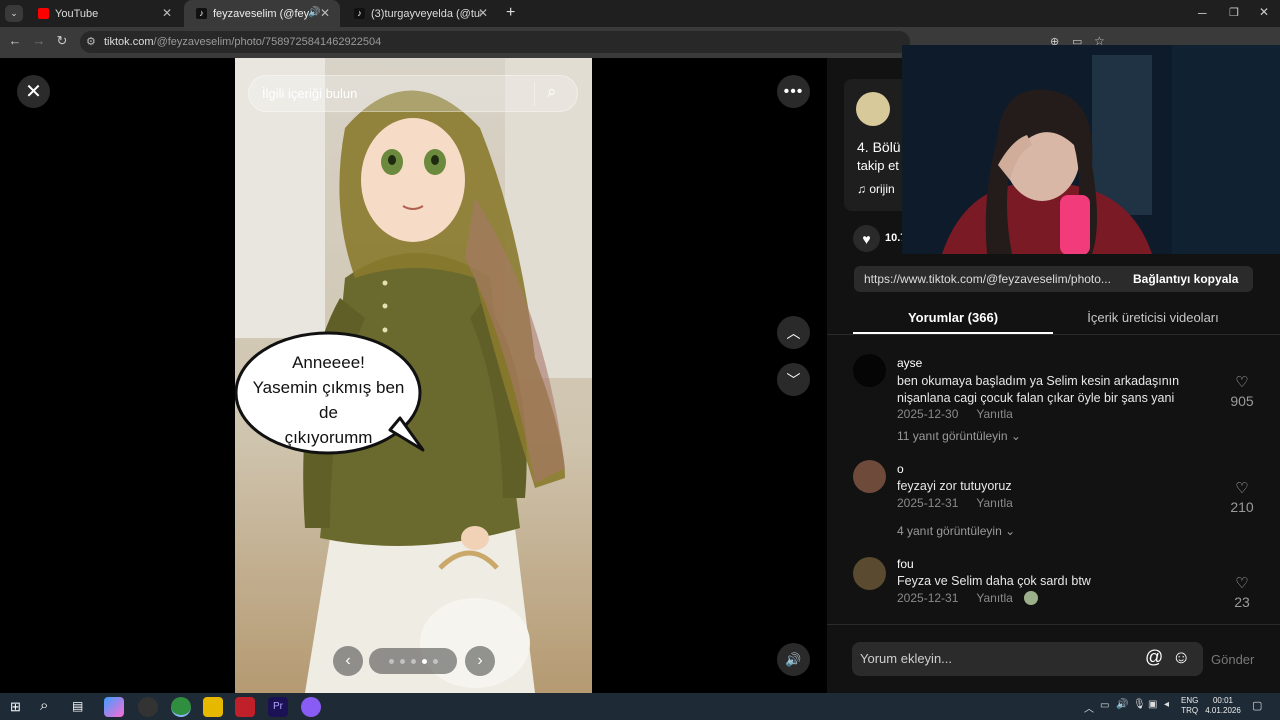 The image size is (1280, 720). What do you see at coordinates (1027, 659) in the screenshot?
I see `comment-input: Yorum ekleyin... @ ☺` at bounding box center [1027, 659].